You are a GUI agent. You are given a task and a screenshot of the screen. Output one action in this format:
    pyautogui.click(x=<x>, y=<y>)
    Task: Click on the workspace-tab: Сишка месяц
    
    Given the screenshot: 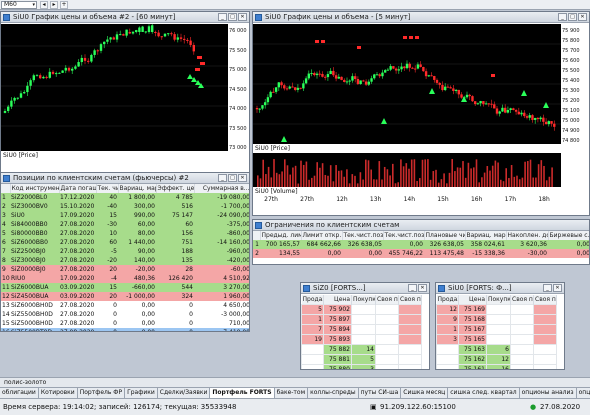 What is the action you would take?
    pyautogui.click(x=425, y=393)
    